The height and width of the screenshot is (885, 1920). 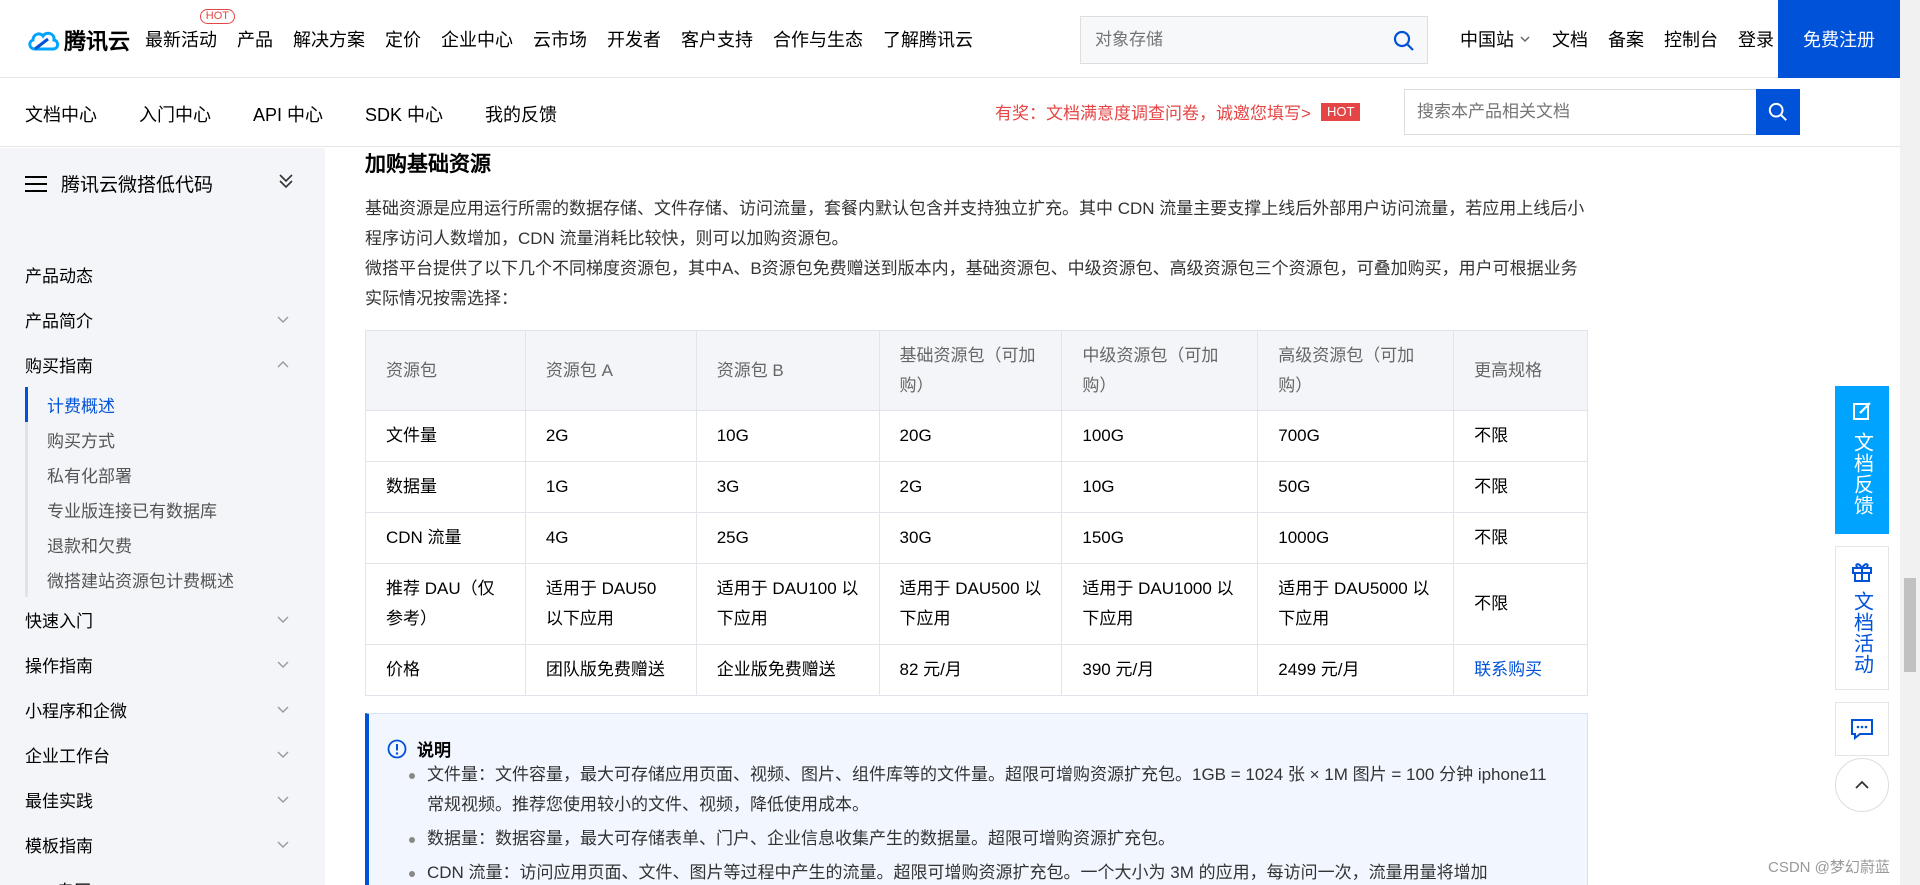 What do you see at coordinates (445, 370) in the screenshot?
I see `table-header: 资源包` at bounding box center [445, 370].